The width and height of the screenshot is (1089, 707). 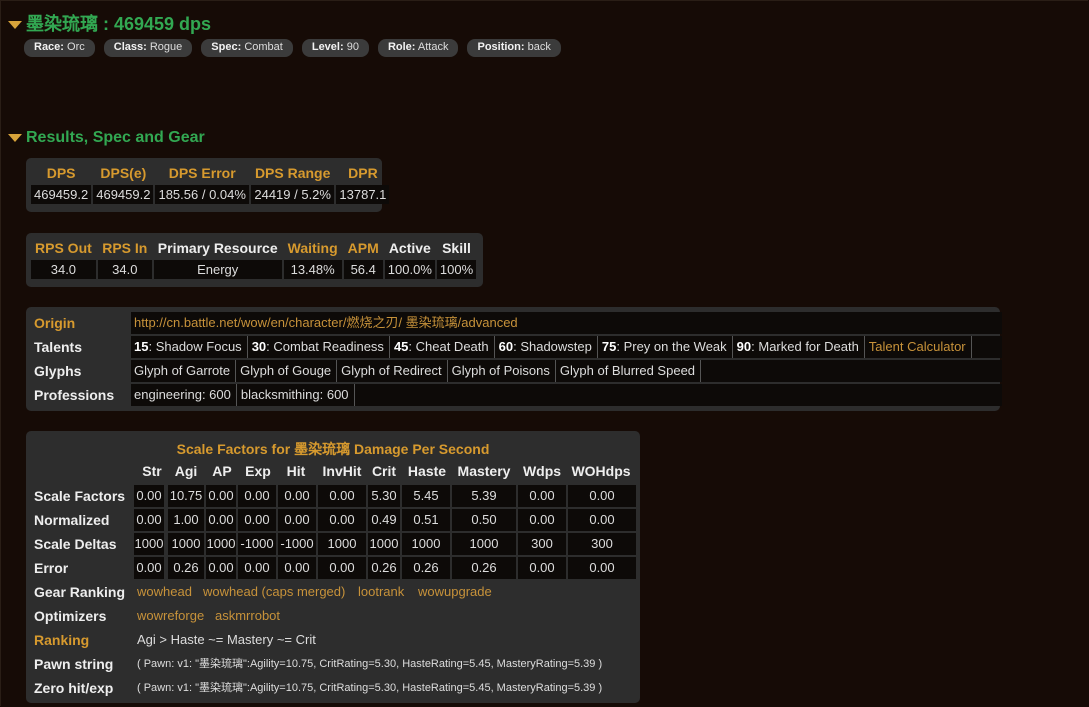 What do you see at coordinates (418, 48) in the screenshot?
I see `role-pill: Role: Attack` at bounding box center [418, 48].